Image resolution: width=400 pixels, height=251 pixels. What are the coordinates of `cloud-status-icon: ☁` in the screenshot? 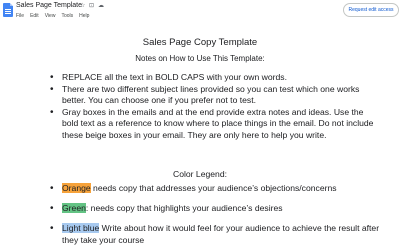 It's located at (101, 6).